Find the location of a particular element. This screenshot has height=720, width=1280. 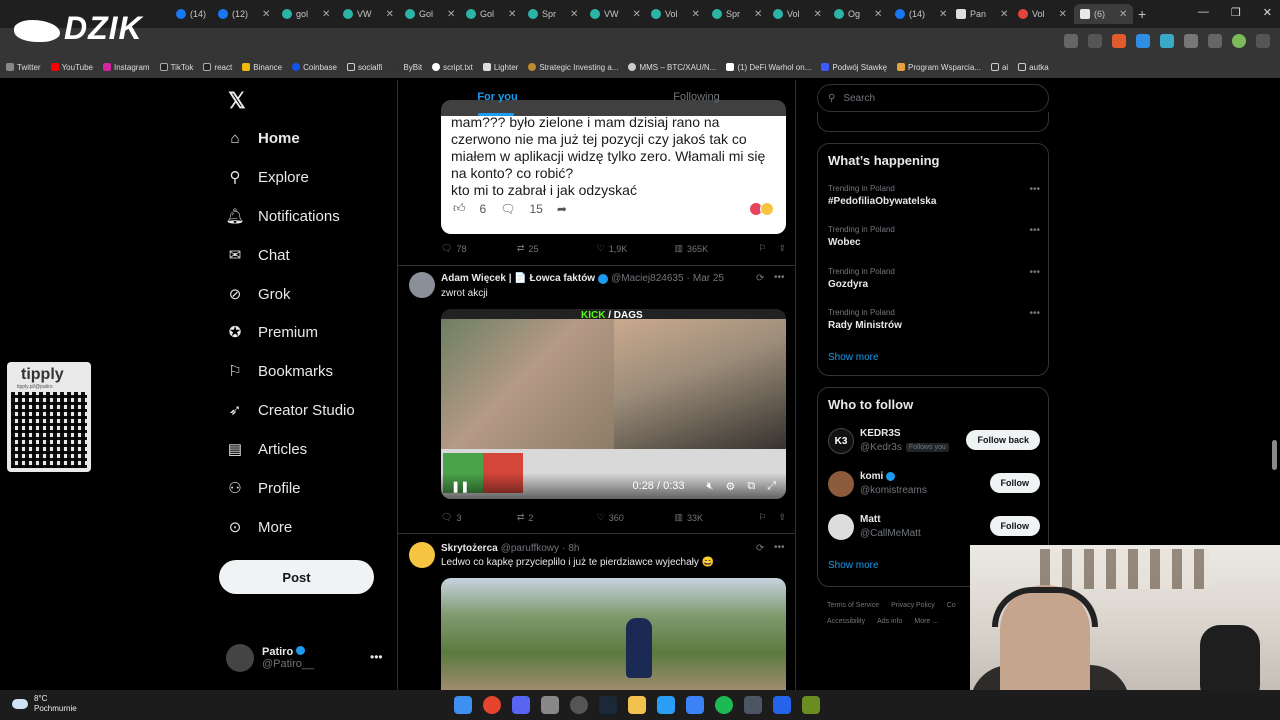

settings-gear-icon: ⚙ is located at coordinates (730, 486).